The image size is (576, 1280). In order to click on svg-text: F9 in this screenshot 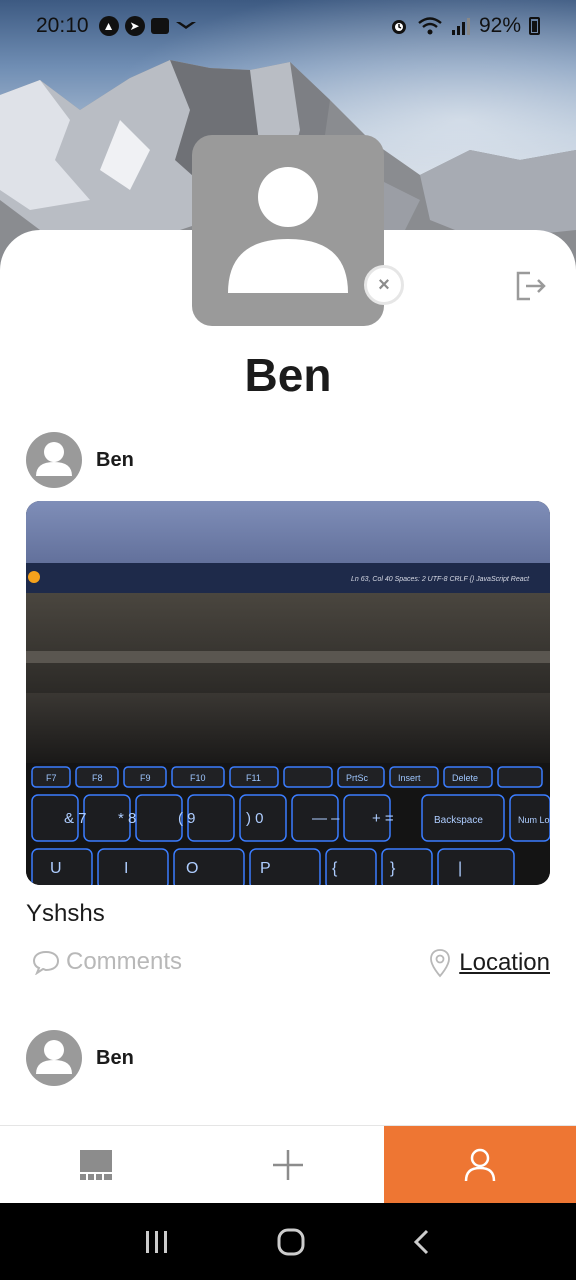, I will do `click(145, 778)`.